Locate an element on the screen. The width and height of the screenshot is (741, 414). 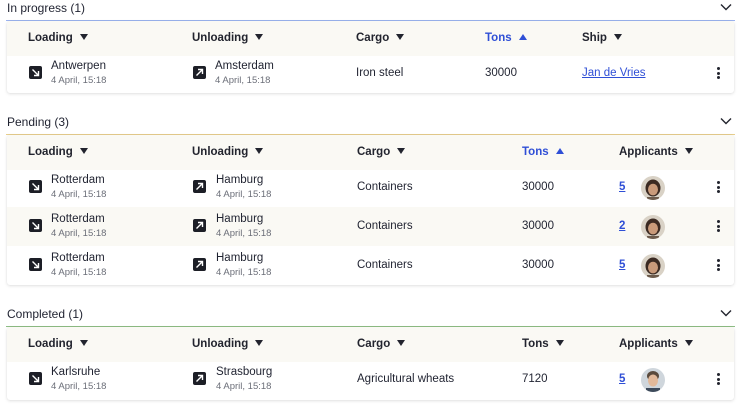
ship-link: Jan de Vries is located at coordinates (614, 73).